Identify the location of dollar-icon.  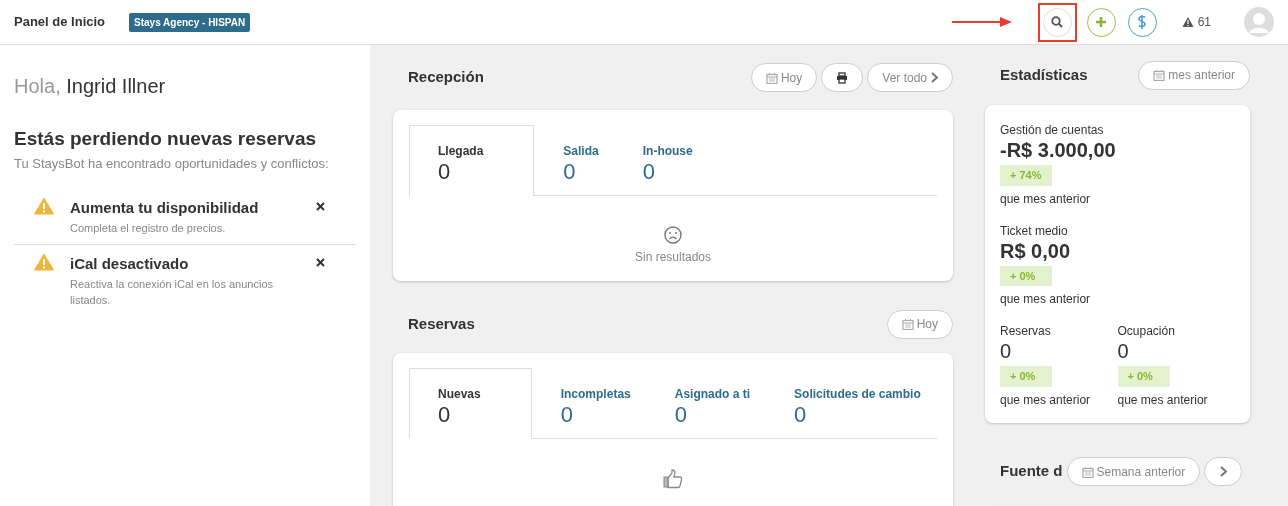
(1142, 22).